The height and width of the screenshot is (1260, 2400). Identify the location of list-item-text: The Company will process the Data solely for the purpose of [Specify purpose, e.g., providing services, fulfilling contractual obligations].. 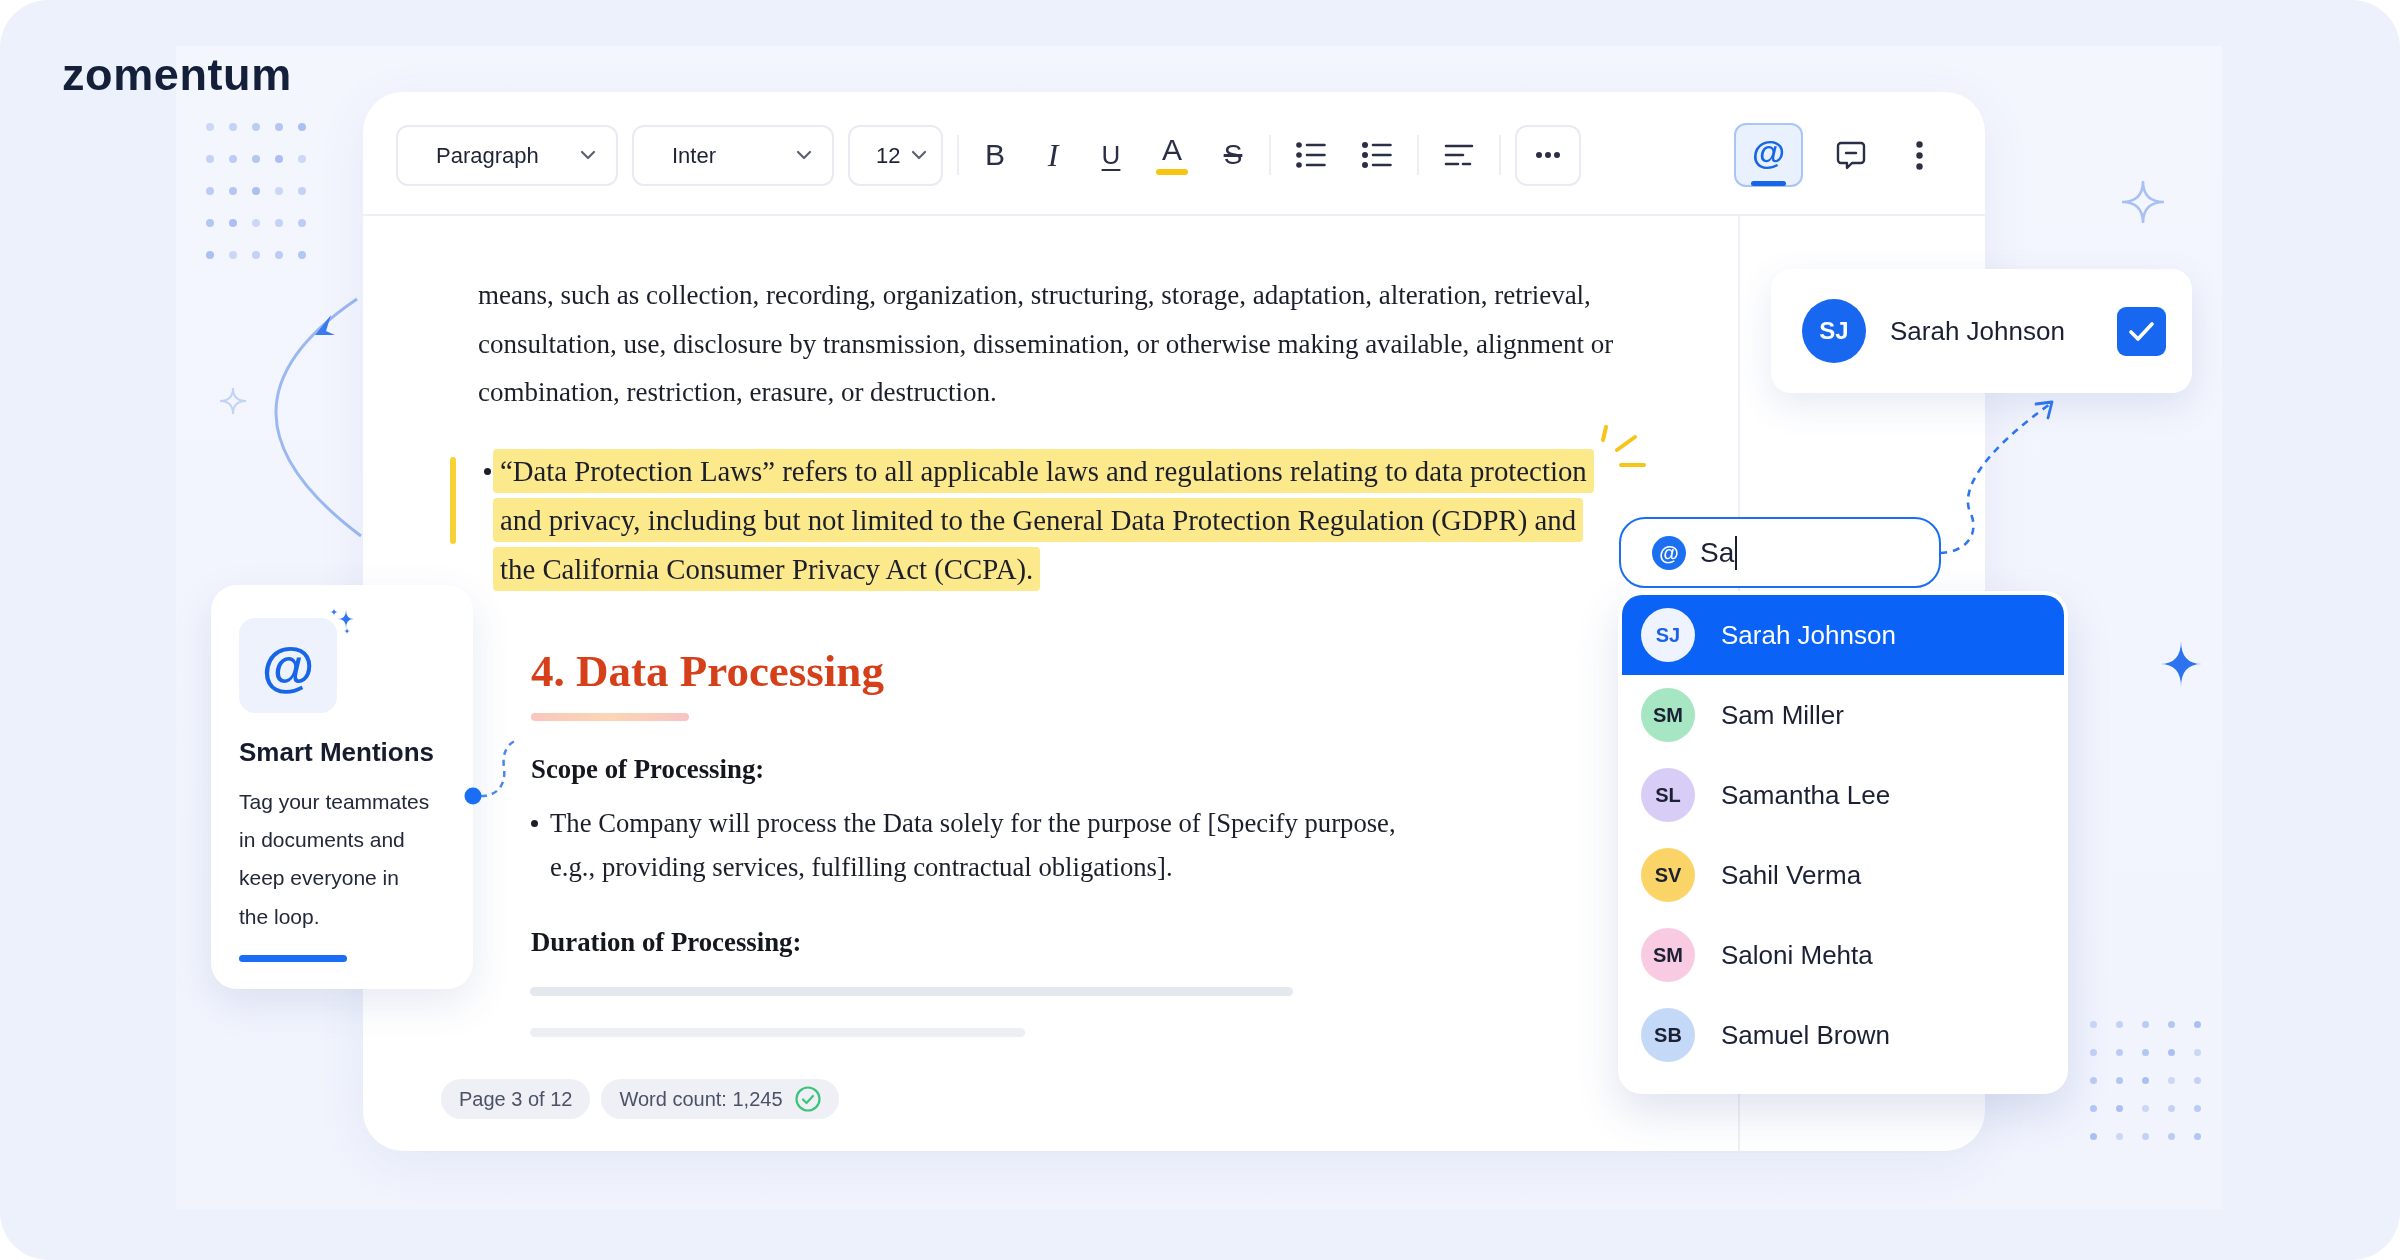
(973, 845).